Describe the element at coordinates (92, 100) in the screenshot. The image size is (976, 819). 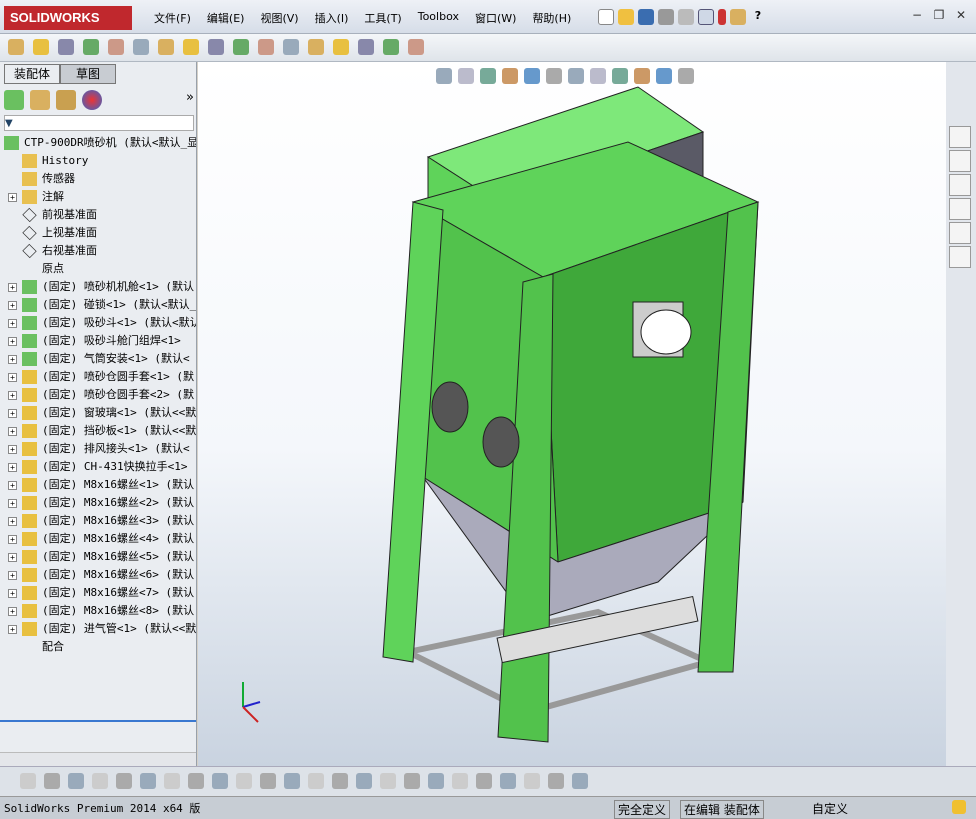
I see `display-manager-icon` at that location.